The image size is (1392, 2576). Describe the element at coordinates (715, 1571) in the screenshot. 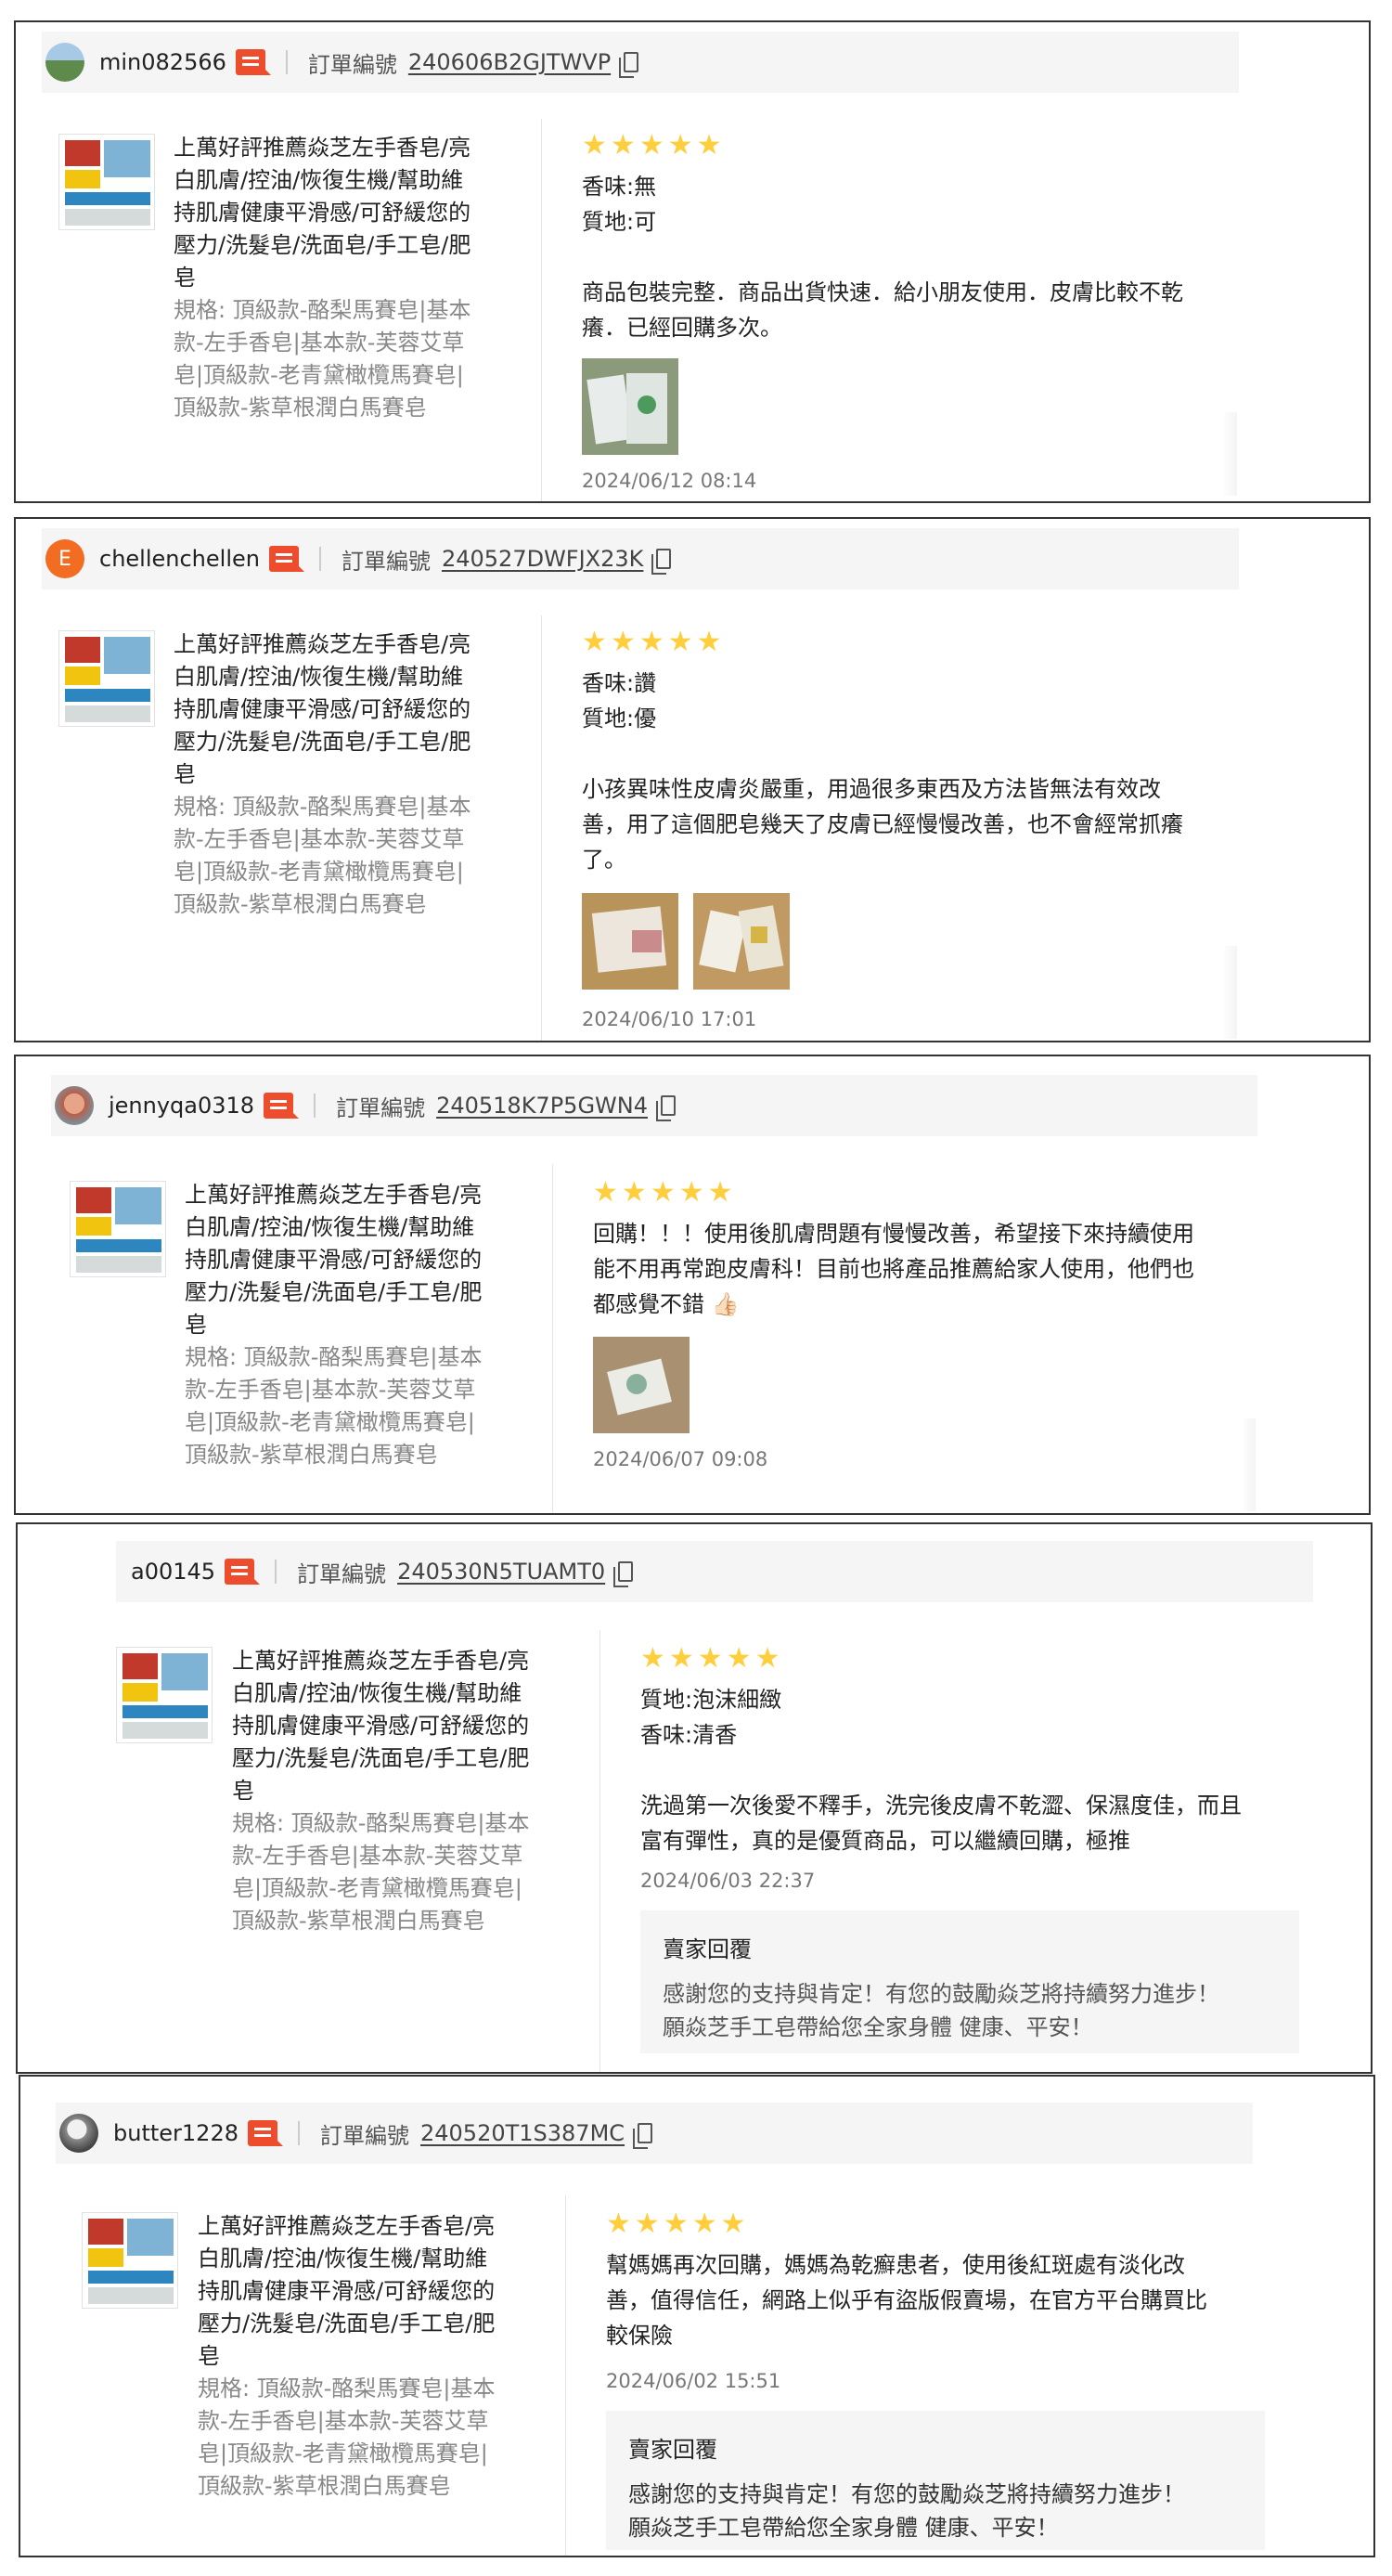

I see `review-header: a00145 訂單編號 240530N5TUAMT0` at that location.